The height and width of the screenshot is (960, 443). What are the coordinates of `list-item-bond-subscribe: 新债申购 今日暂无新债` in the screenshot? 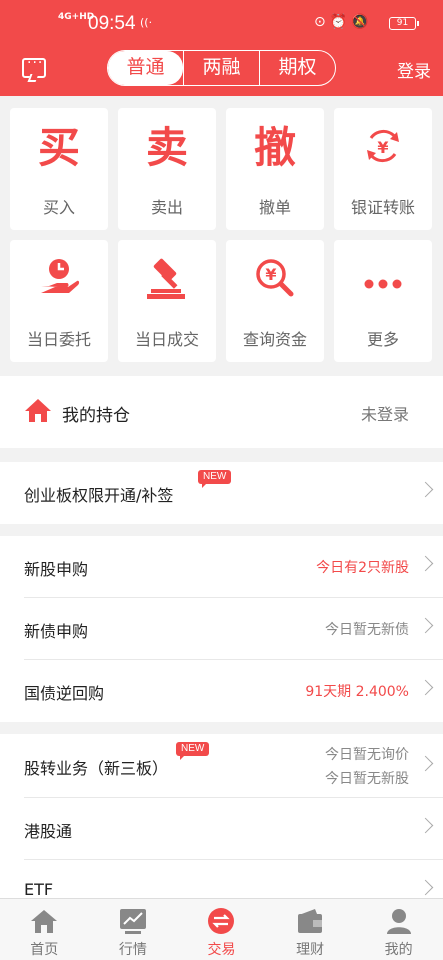 It's located at (233, 629).